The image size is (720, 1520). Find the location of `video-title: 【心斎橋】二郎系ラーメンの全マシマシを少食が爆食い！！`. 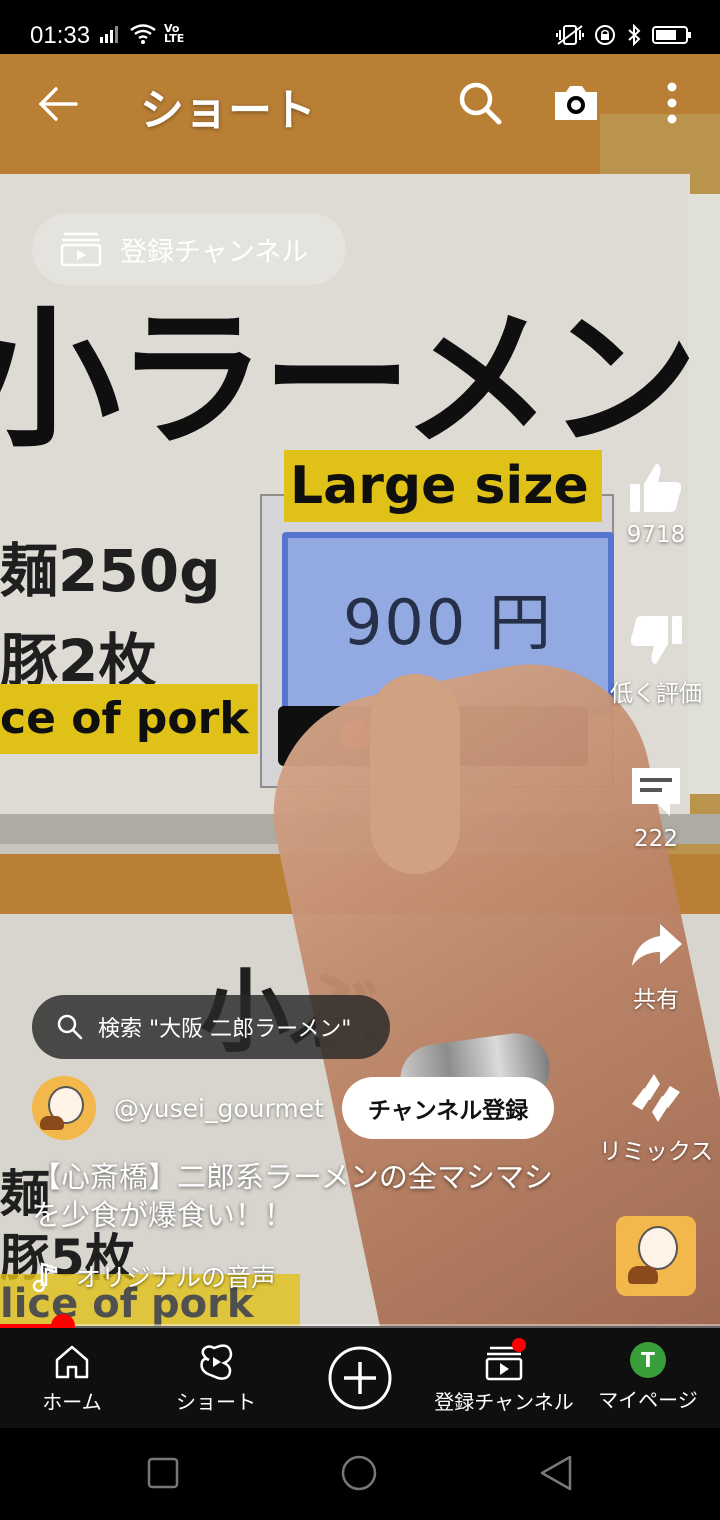

video-title: 【心斎橋】二郎系ラーメンの全マシマシを少食が爆食い！！ is located at coordinates (302, 1196).